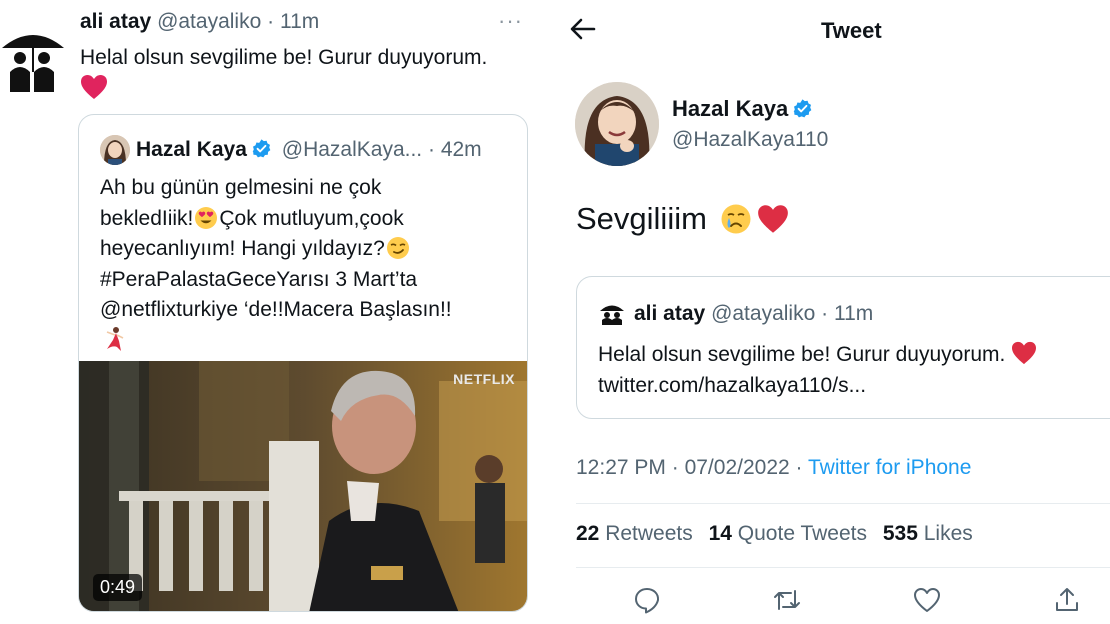 This screenshot has height=624, width=1110. What do you see at coordinates (241, 187) in the screenshot?
I see `quoted-line: Ah bu günün gelmesini ne çok` at bounding box center [241, 187].